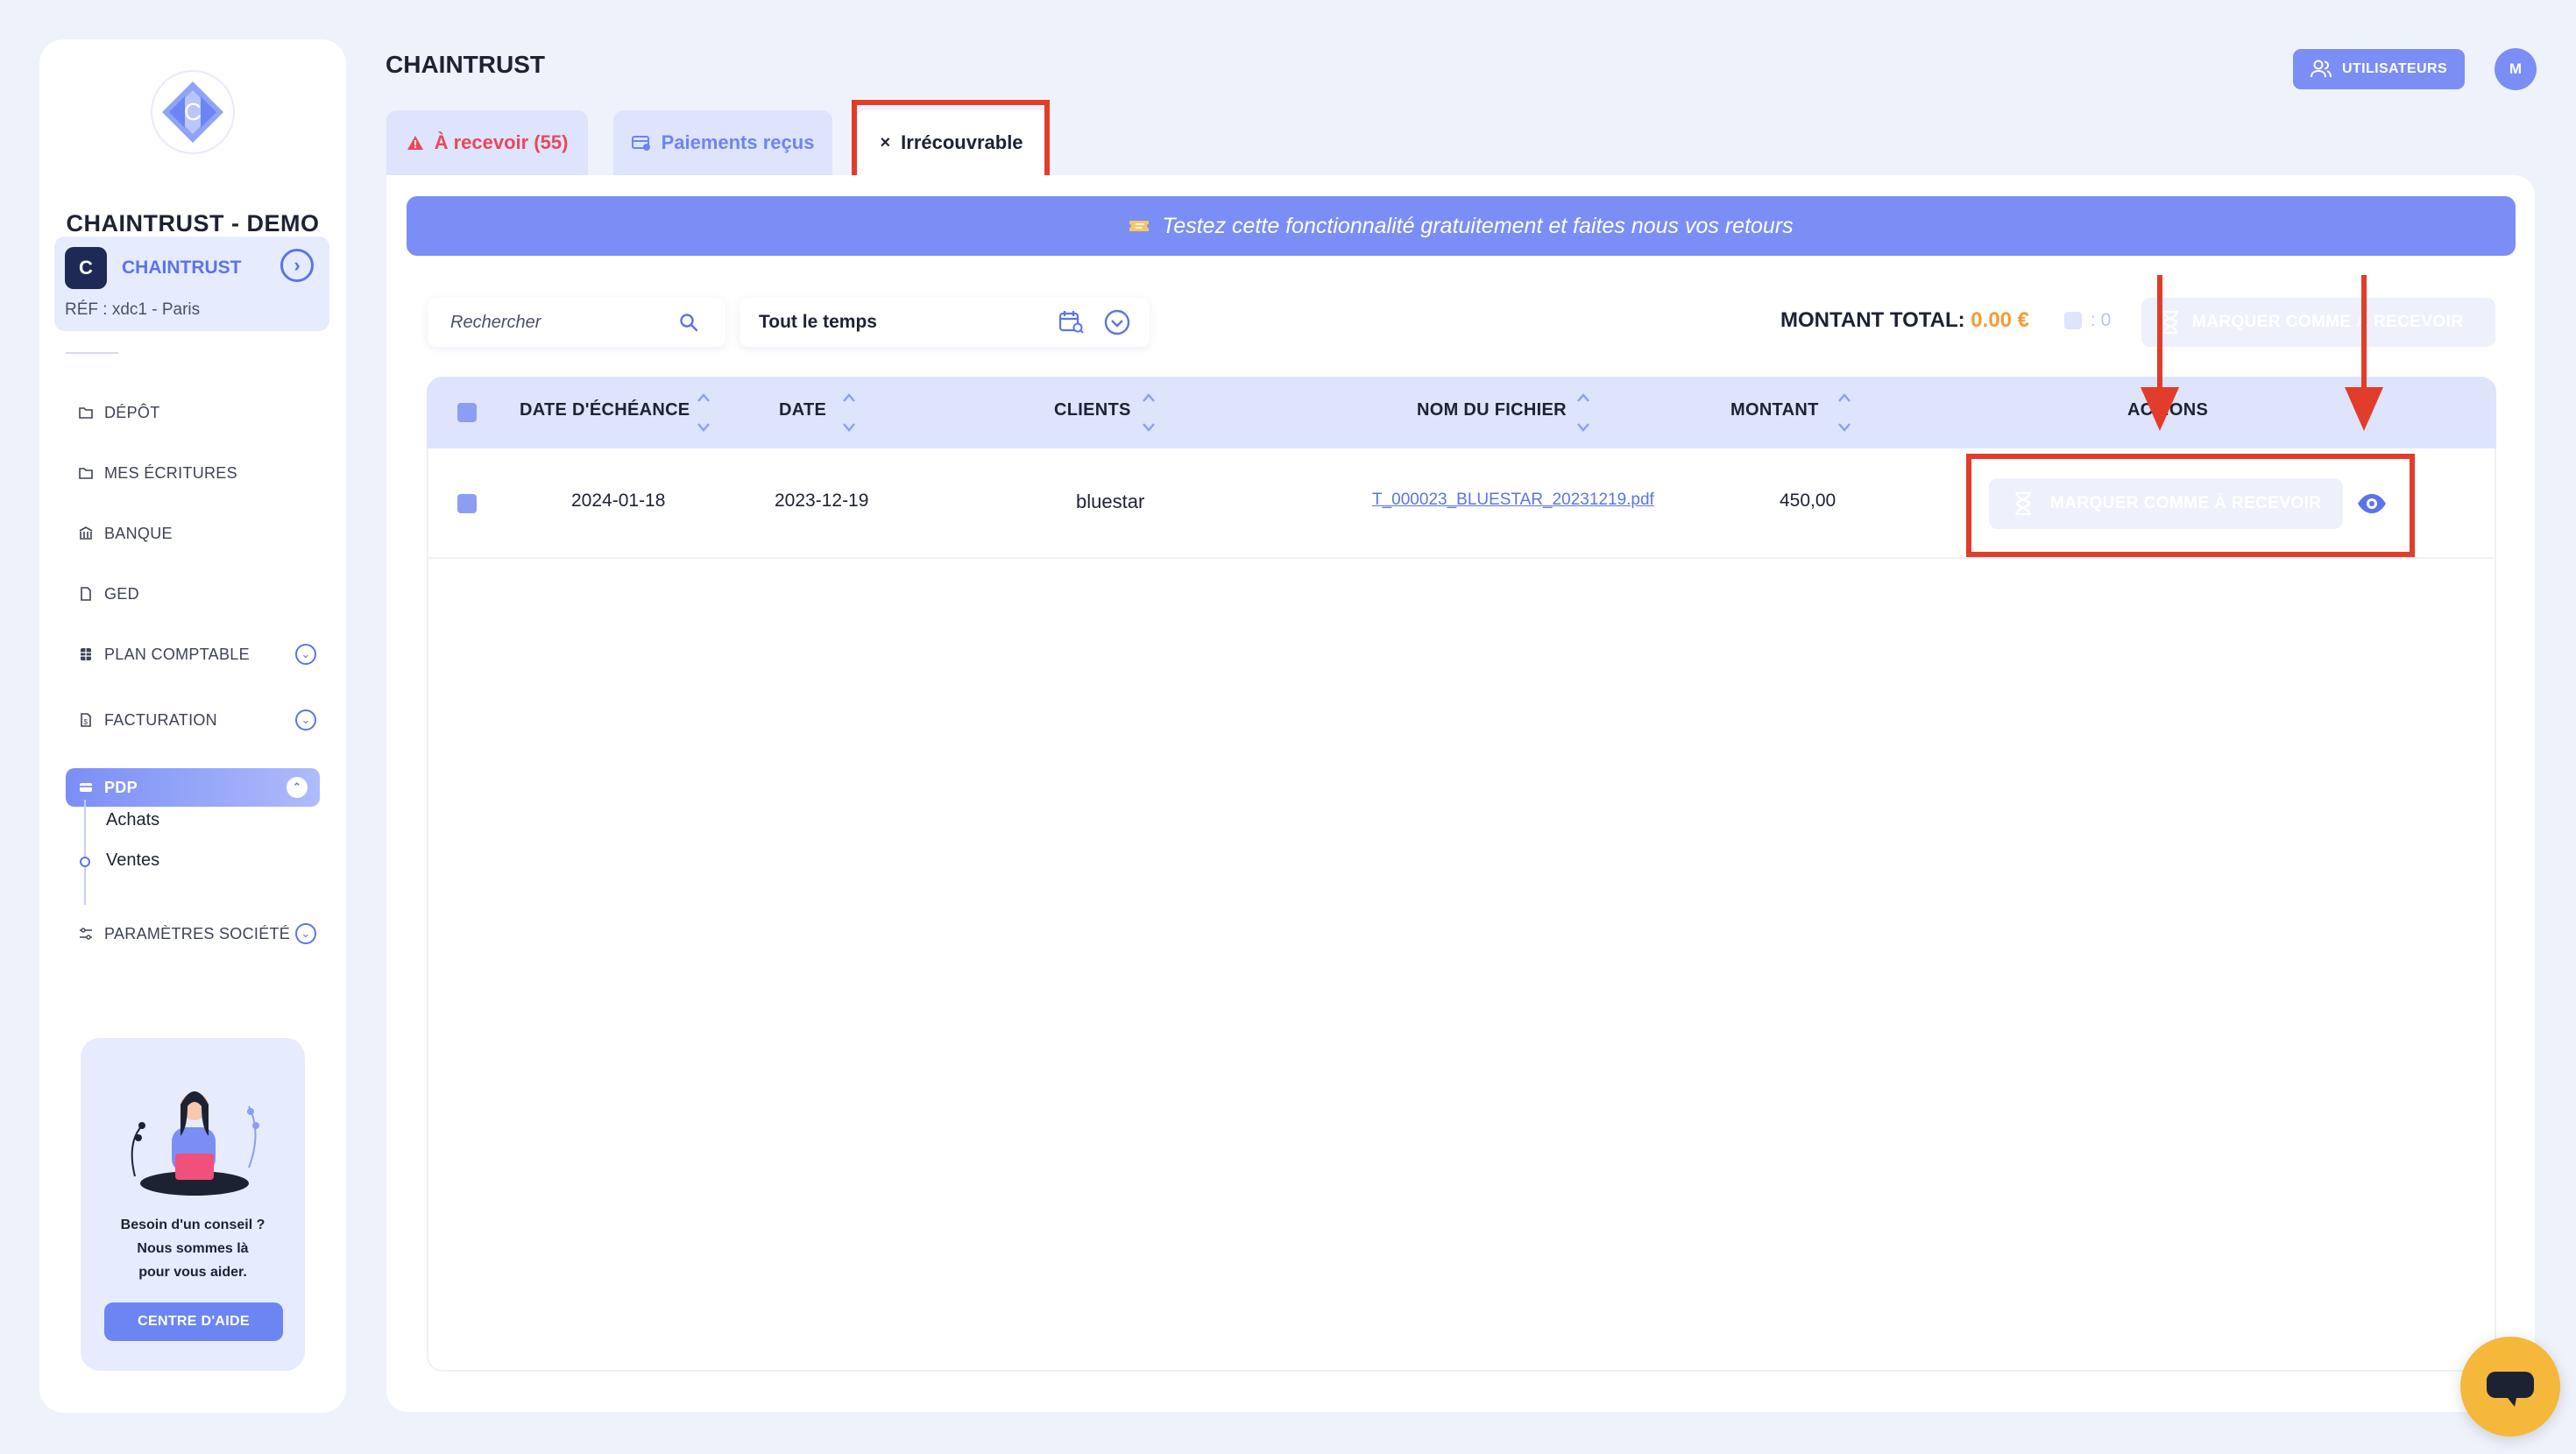 Image resolution: width=2576 pixels, height=1454 pixels. I want to click on calendar-search-icon, so click(1071, 322).